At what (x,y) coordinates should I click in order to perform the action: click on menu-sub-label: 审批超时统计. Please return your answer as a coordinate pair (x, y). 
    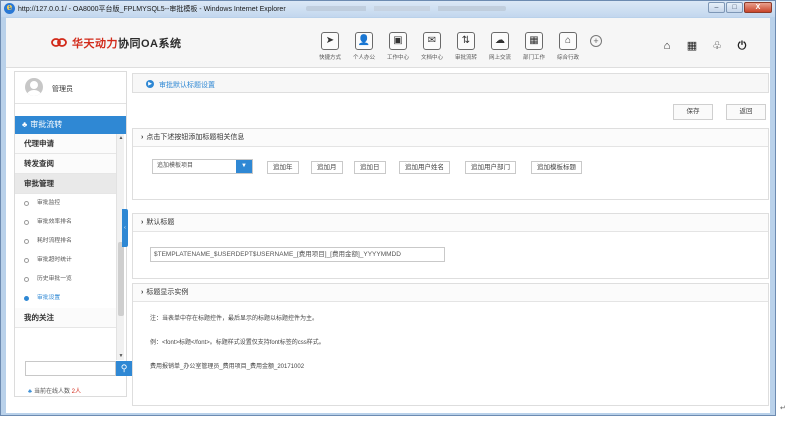
    Looking at the image, I should click on (54, 260).